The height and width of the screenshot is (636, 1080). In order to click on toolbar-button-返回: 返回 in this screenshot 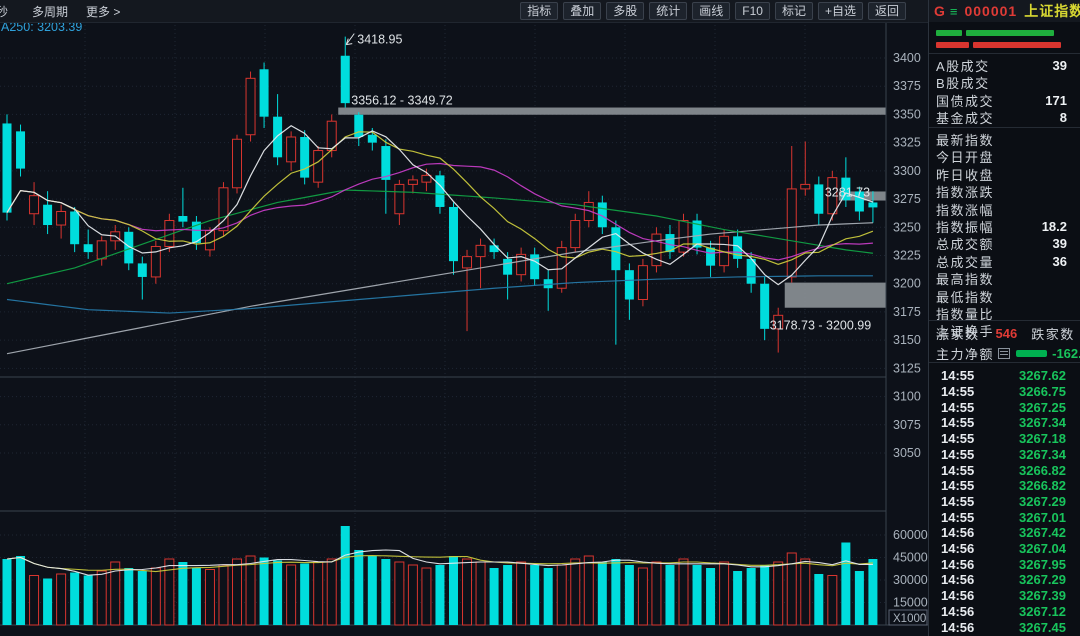, I will do `click(886, 11)`.